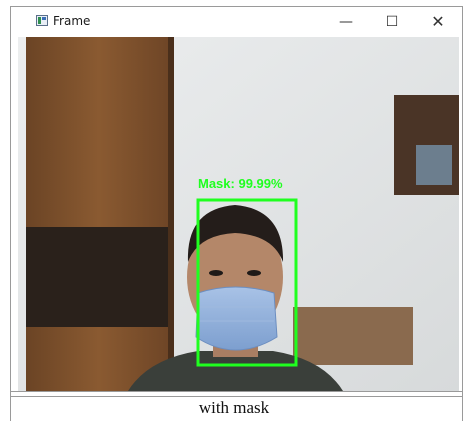 Image resolution: width=468 pixels, height=421 pixels. Describe the element at coordinates (438, 22) in the screenshot. I see `close-button: ✕` at that location.